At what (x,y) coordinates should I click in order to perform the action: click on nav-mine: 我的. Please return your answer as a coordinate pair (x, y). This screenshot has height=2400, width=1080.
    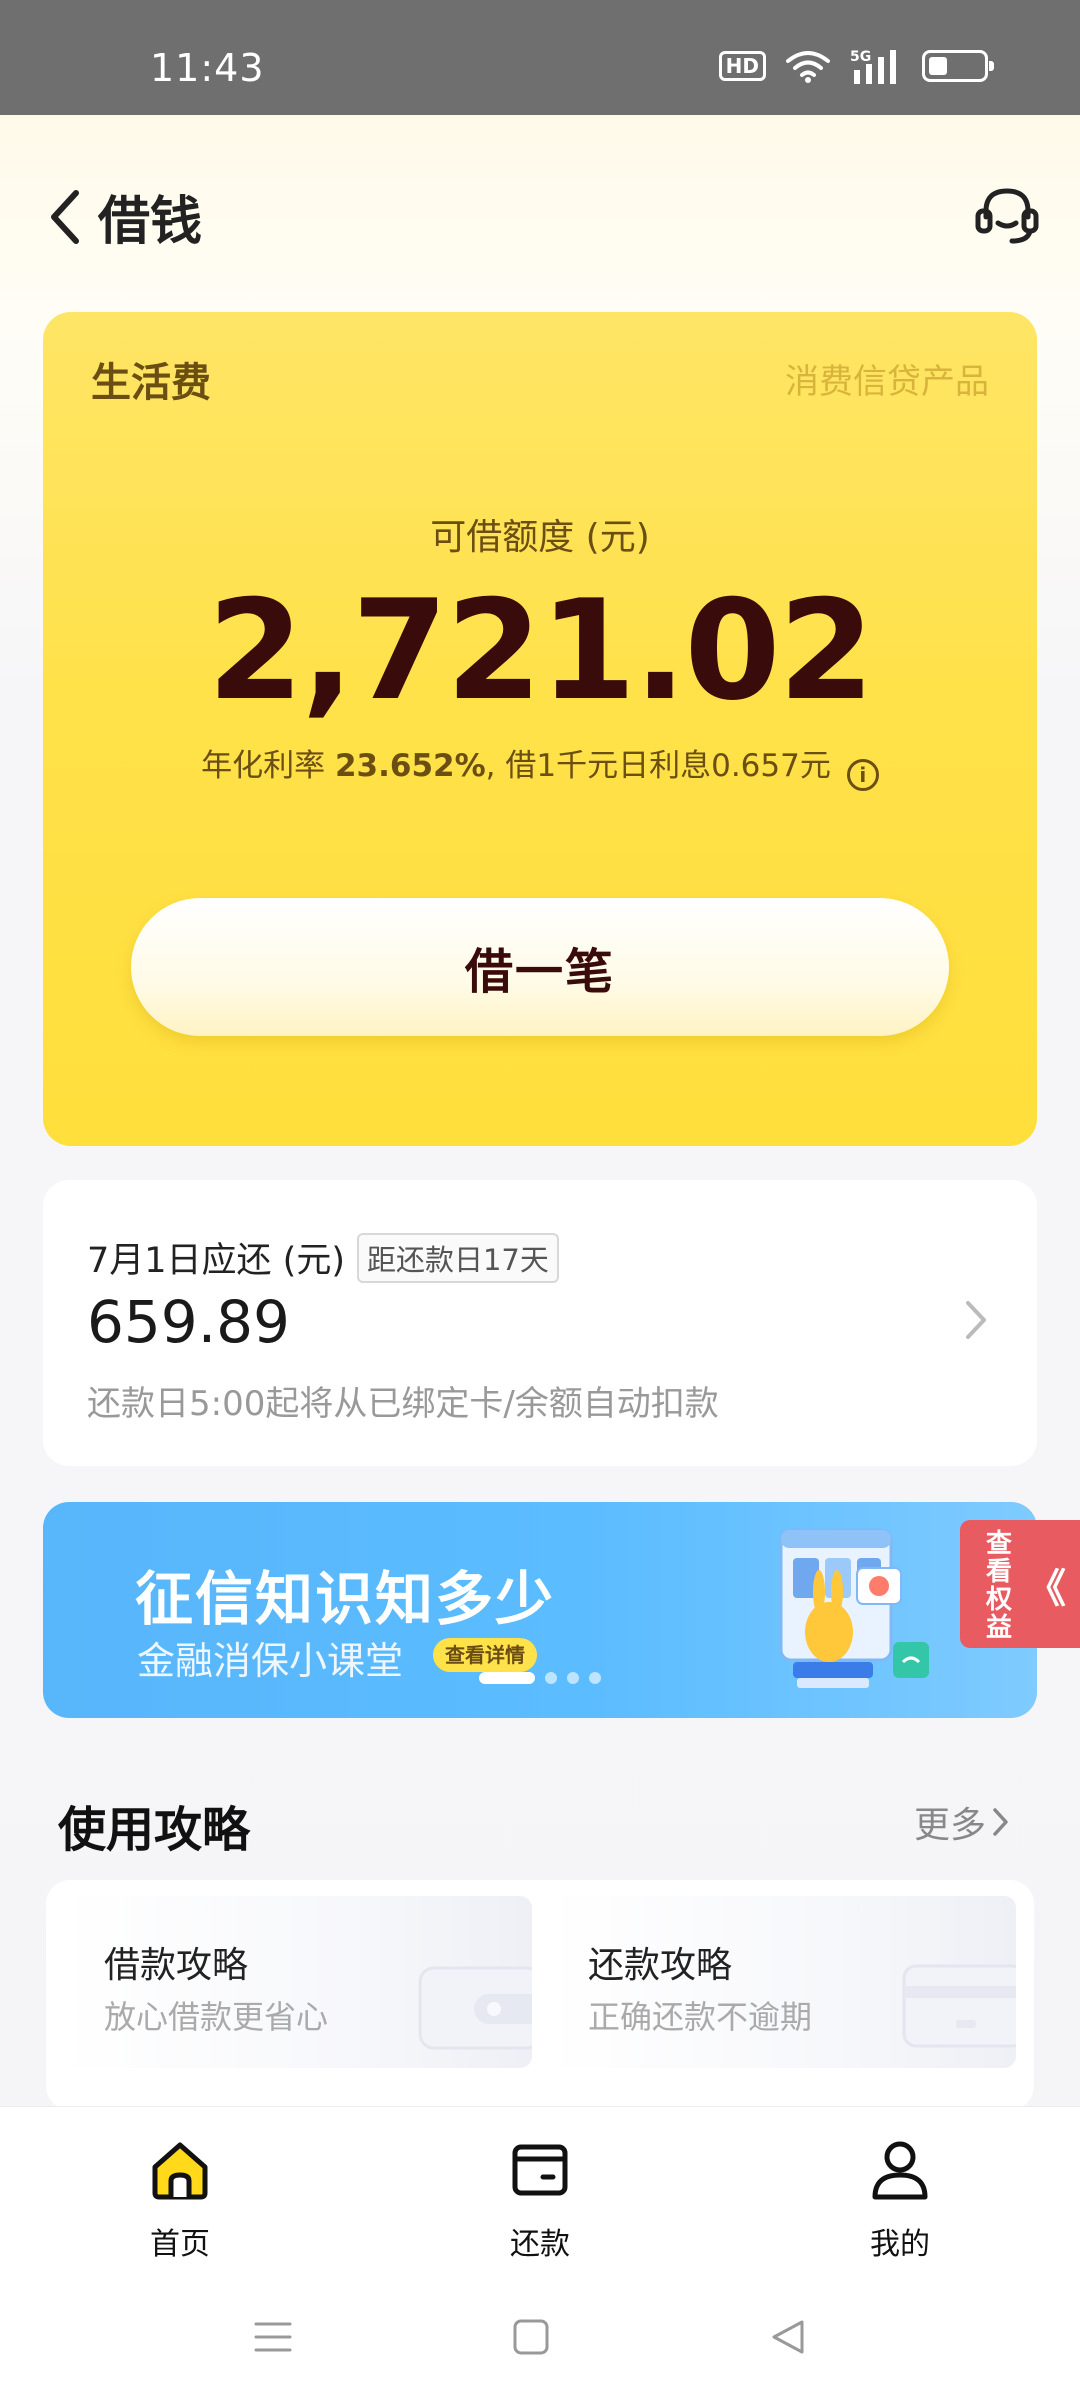
    Looking at the image, I should click on (900, 2200).